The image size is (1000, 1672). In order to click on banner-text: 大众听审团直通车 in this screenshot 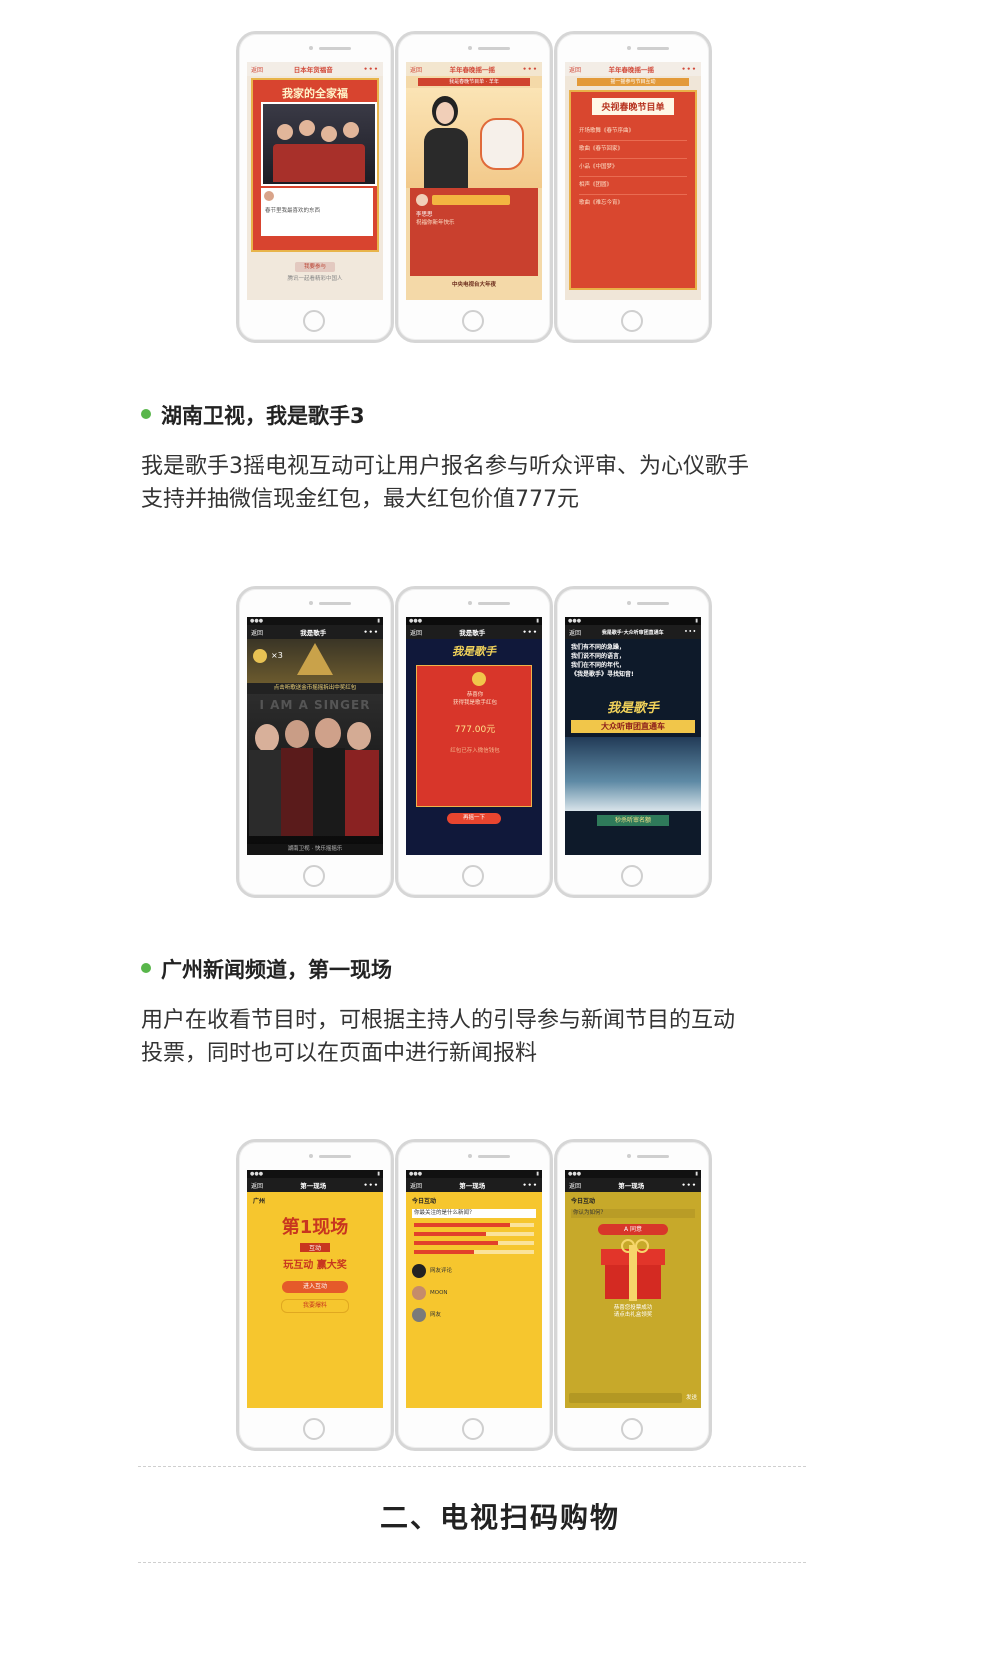, I will do `click(633, 726)`.